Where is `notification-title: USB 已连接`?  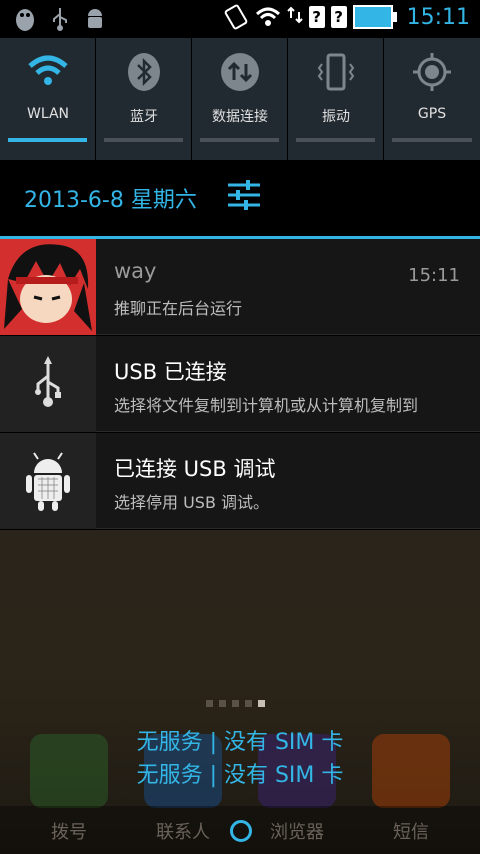
notification-title: USB 已连接 is located at coordinates (170, 372).